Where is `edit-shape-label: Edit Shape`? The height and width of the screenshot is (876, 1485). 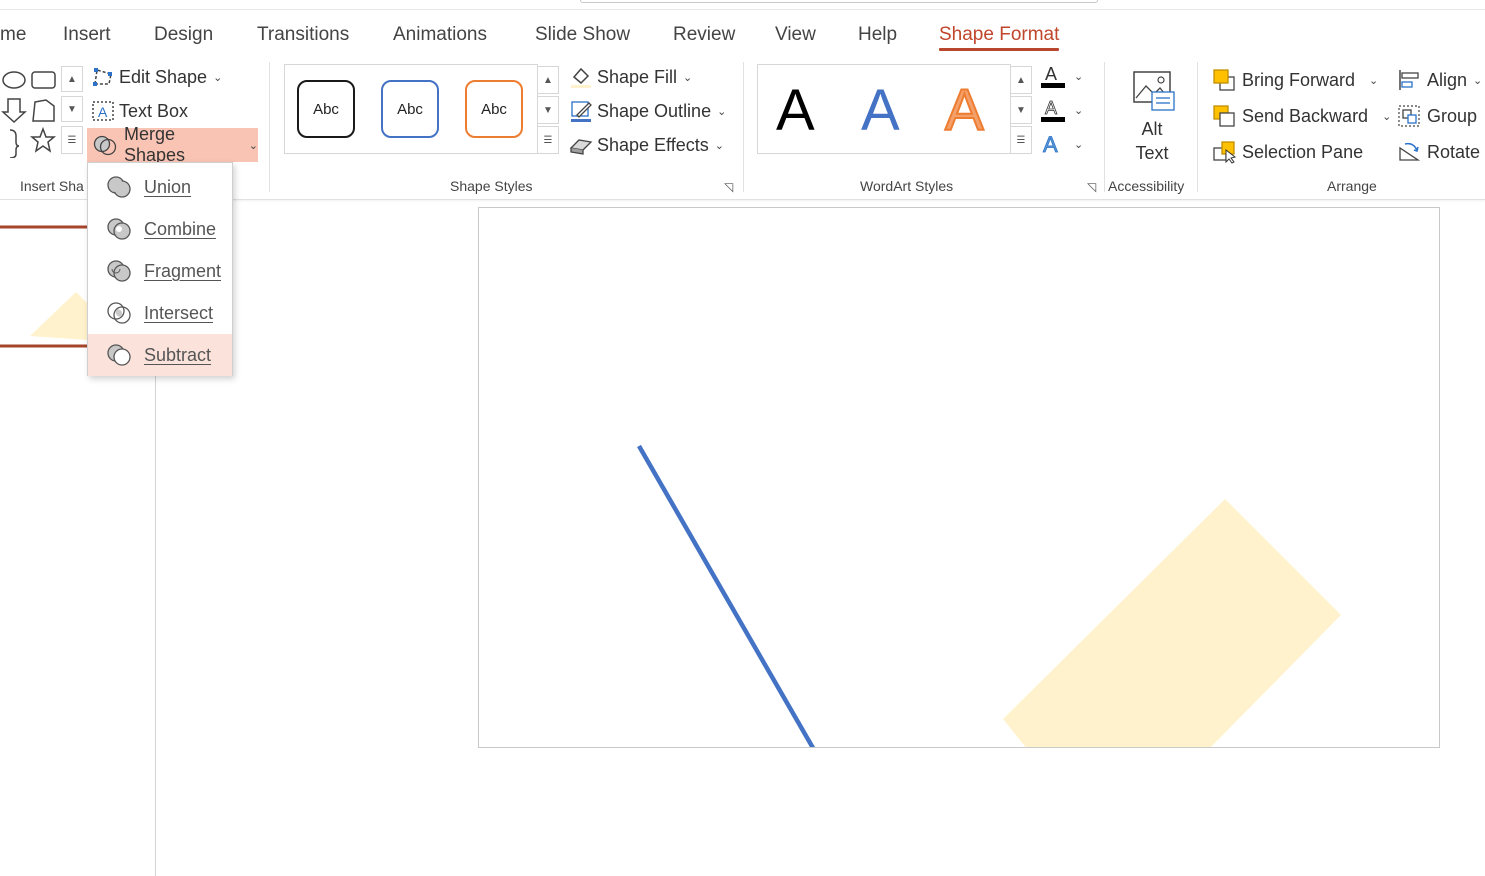
edit-shape-label: Edit Shape is located at coordinates (163, 76).